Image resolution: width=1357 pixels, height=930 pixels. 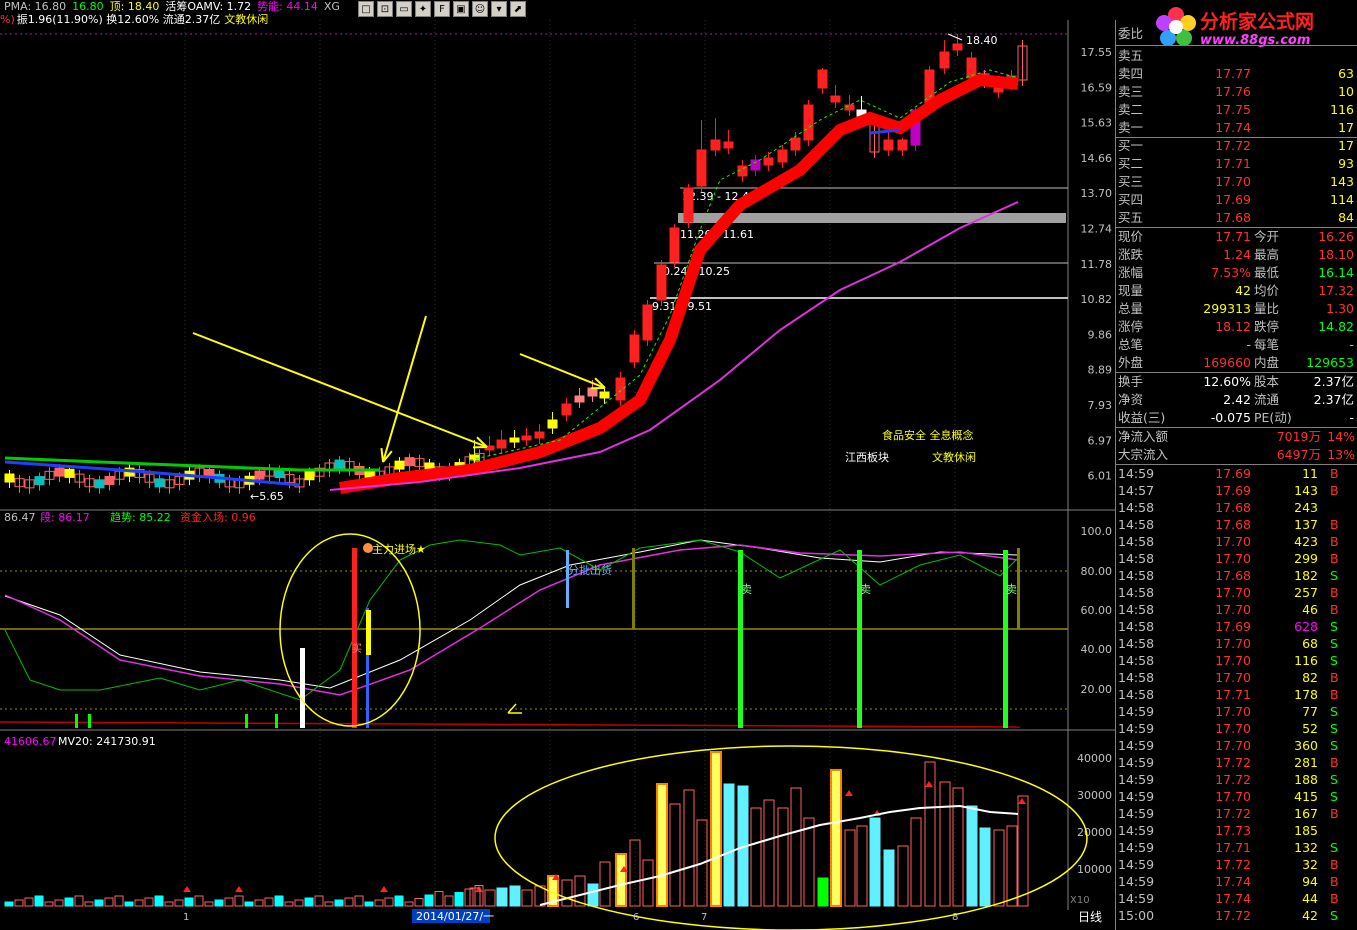 What do you see at coordinates (186, 917) in the screenshot?
I see `x-axis-mark: 1` at bounding box center [186, 917].